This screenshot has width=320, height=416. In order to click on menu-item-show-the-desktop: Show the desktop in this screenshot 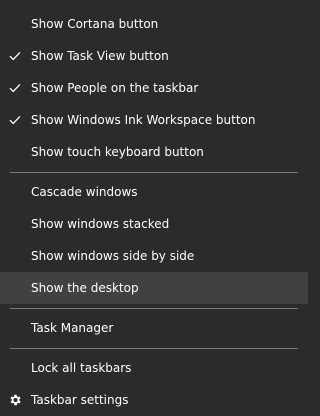, I will do `click(154, 288)`.